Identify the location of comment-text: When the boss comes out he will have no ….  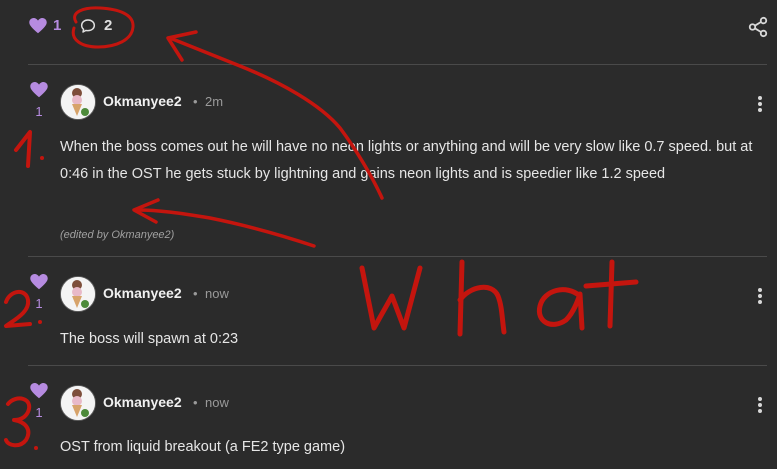
(406, 160).